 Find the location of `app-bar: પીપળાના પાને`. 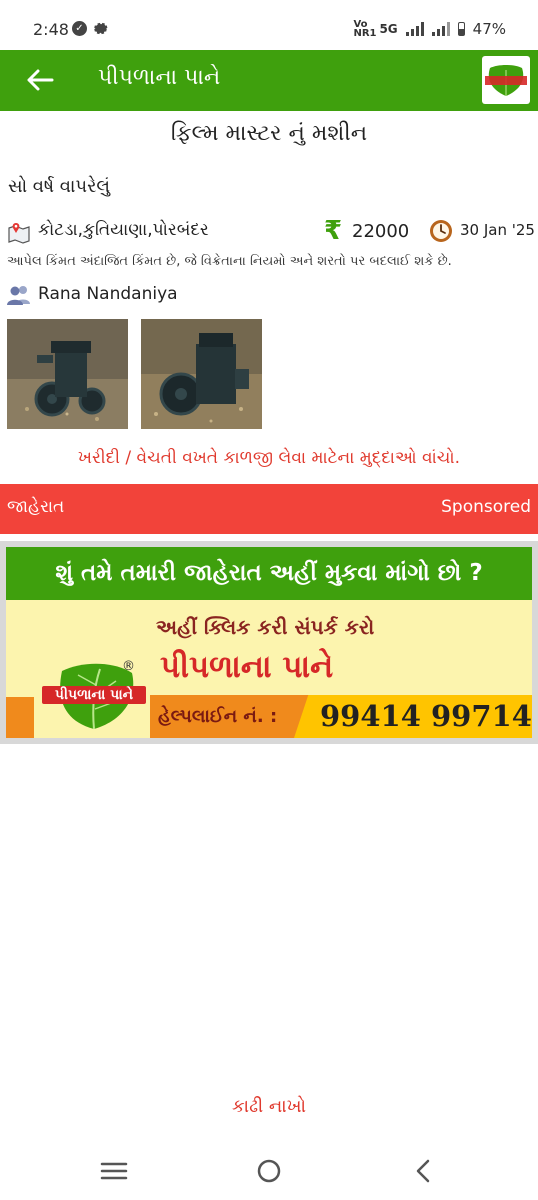

app-bar: પીપળાના પાને is located at coordinates (269, 80).